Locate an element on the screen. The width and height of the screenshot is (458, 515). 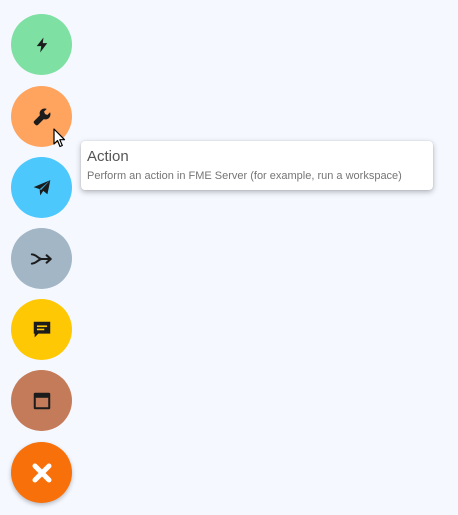
tooltip-title: Action is located at coordinates (108, 156).